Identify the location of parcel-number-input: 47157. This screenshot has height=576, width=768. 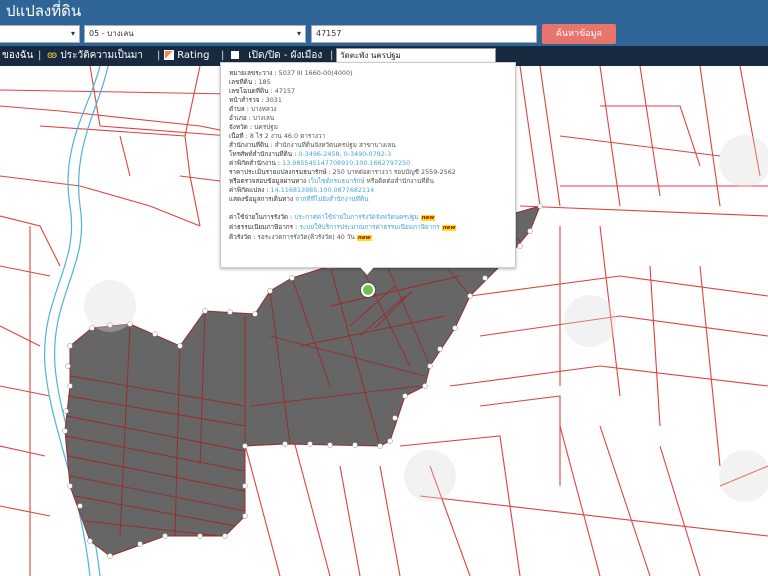
(424, 34).